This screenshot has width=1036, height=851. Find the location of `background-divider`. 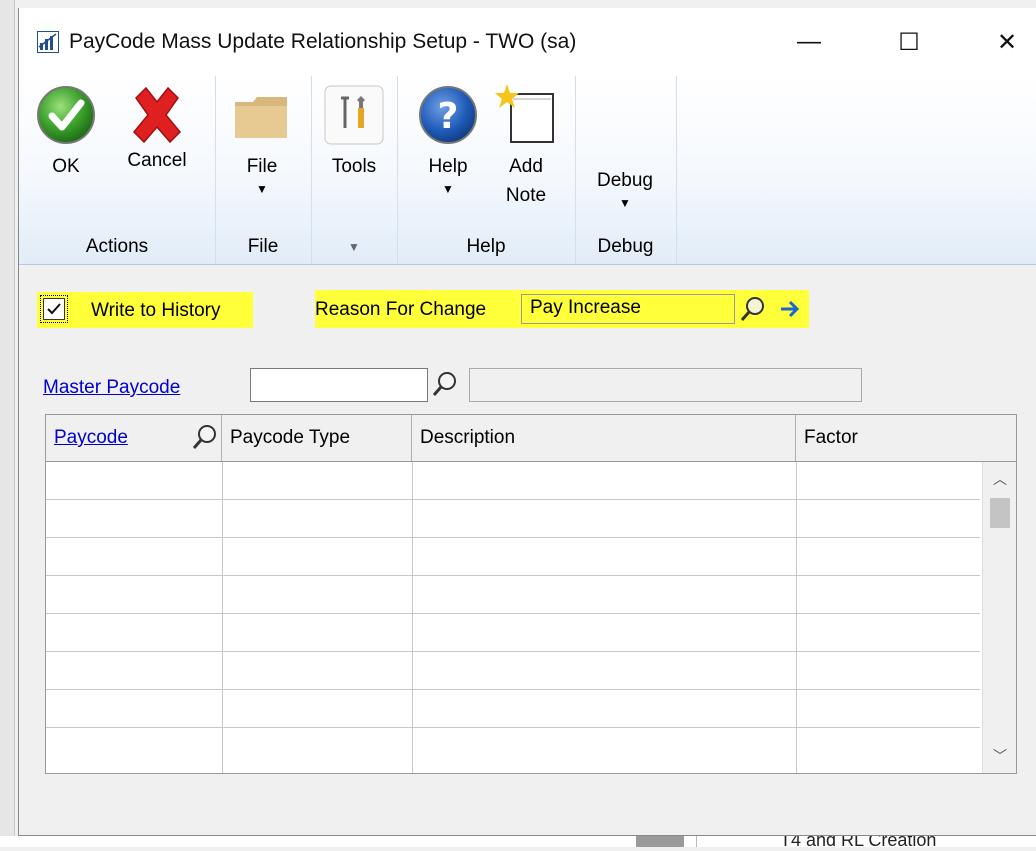

background-divider is located at coordinates (696, 841).